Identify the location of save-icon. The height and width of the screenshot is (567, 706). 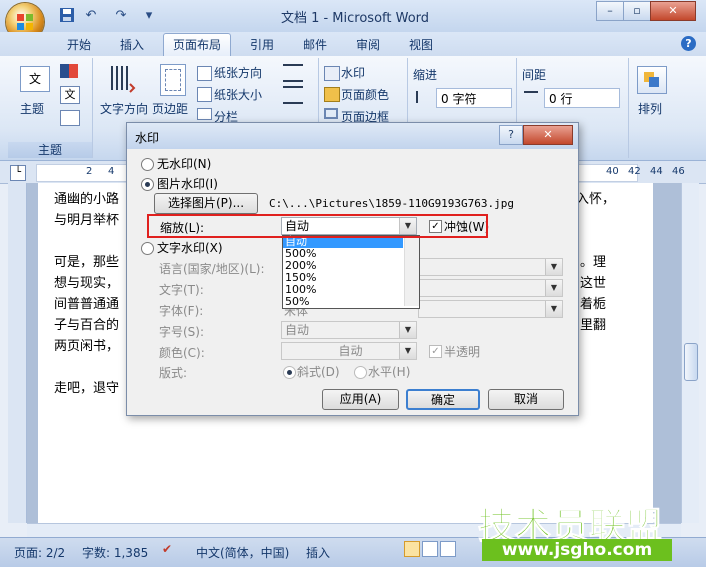
(67, 16).